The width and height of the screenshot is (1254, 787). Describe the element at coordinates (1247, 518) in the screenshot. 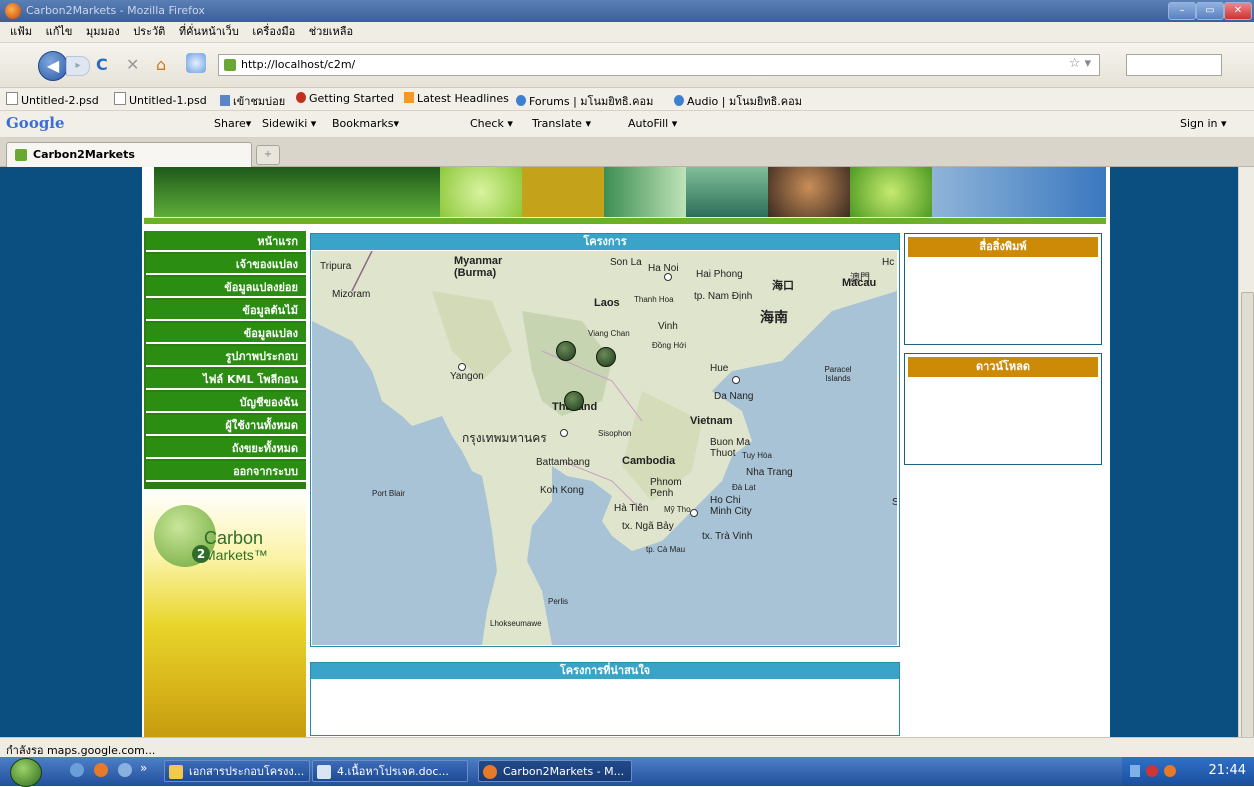

I see `scrollbar-thumb` at that location.